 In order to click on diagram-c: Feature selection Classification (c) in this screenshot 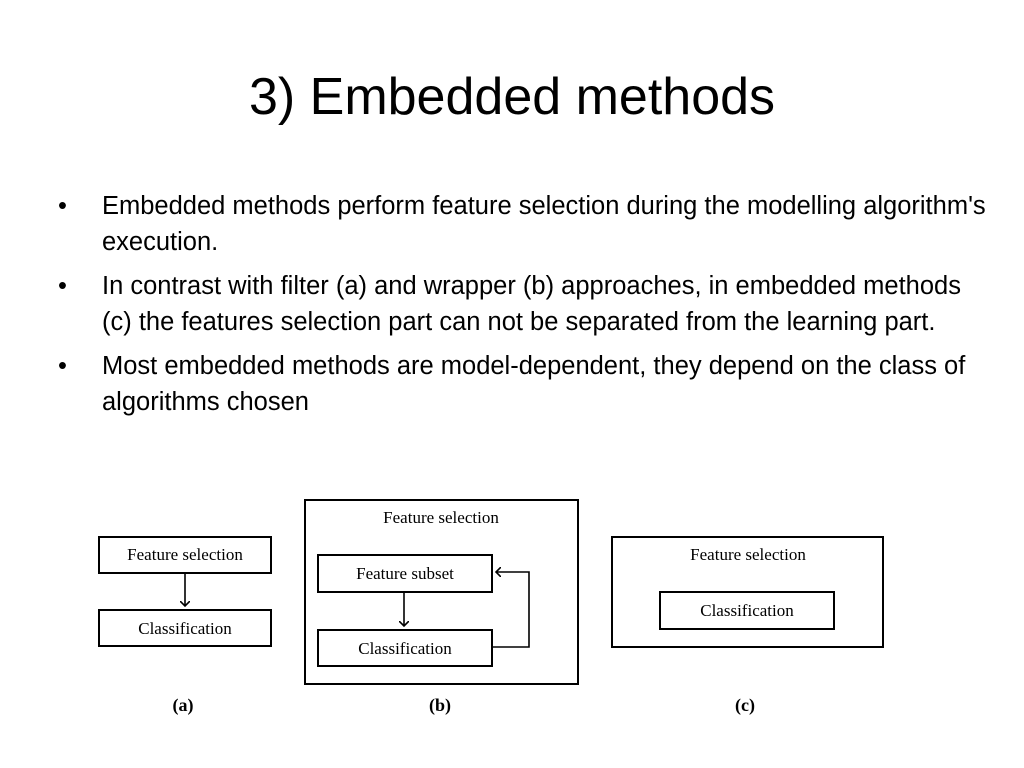, I will do `click(747, 626)`.